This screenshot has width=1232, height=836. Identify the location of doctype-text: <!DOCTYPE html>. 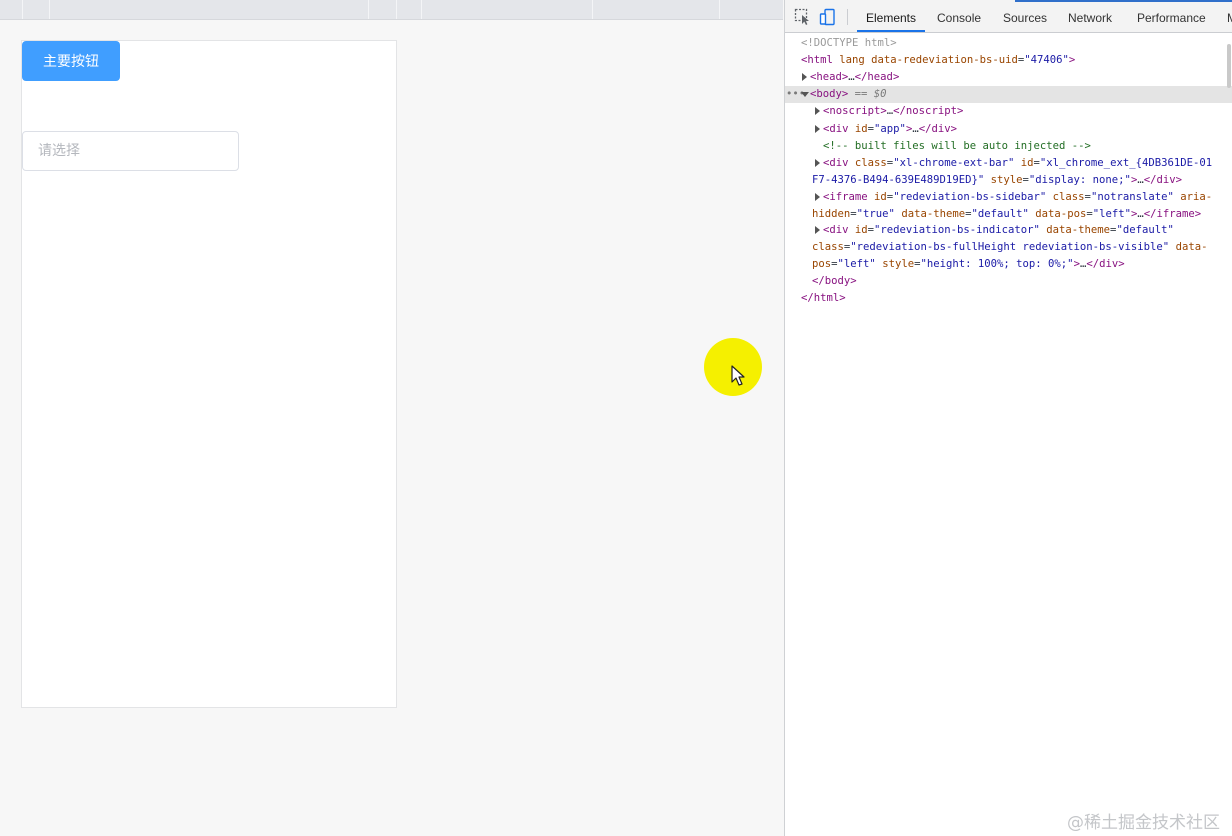
(849, 43).